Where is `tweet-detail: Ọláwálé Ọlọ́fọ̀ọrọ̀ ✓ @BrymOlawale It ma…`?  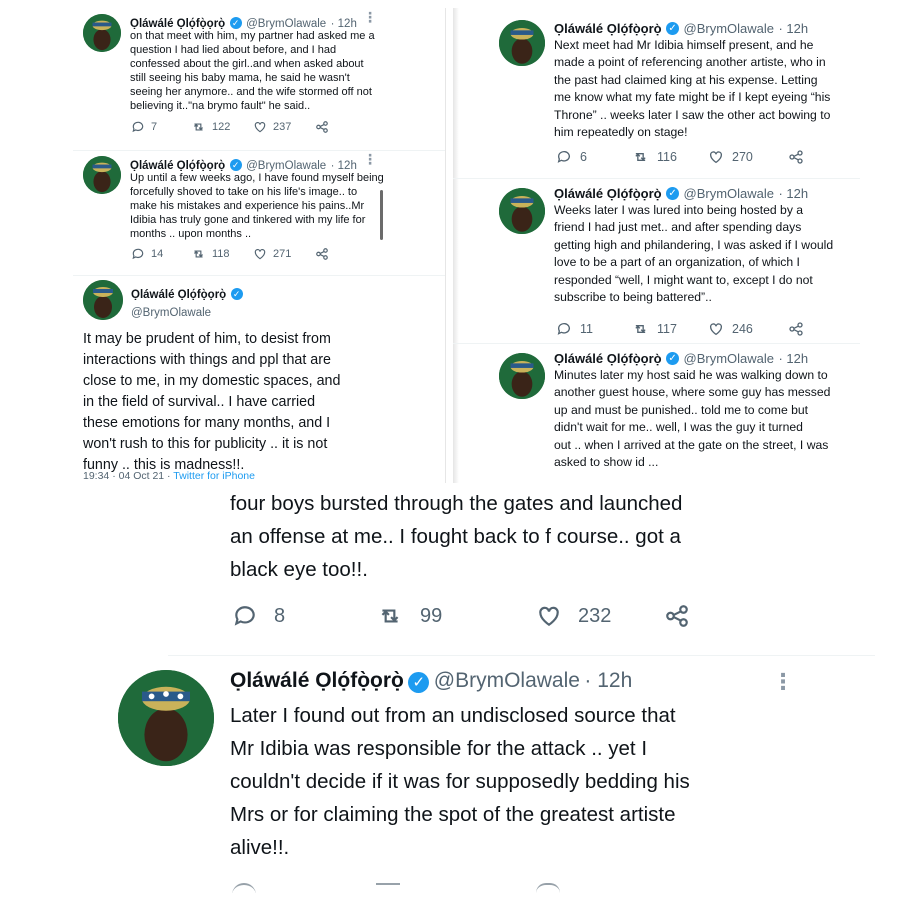 tweet-detail: Ọláwálé Ọlọ́fọ̀ọrọ̀ ✓ @BrymOlawale It ma… is located at coordinates (259, 379).